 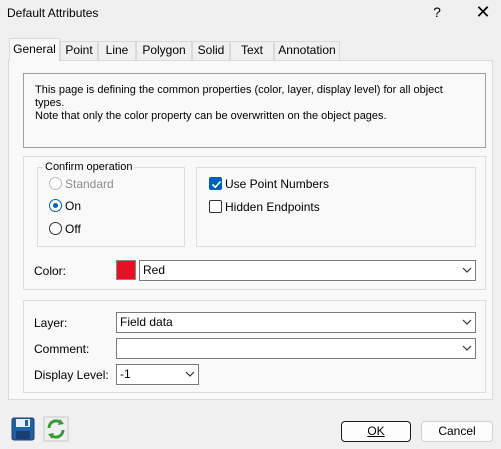 What do you see at coordinates (73, 229) in the screenshot?
I see `radio-off-label: Off` at bounding box center [73, 229].